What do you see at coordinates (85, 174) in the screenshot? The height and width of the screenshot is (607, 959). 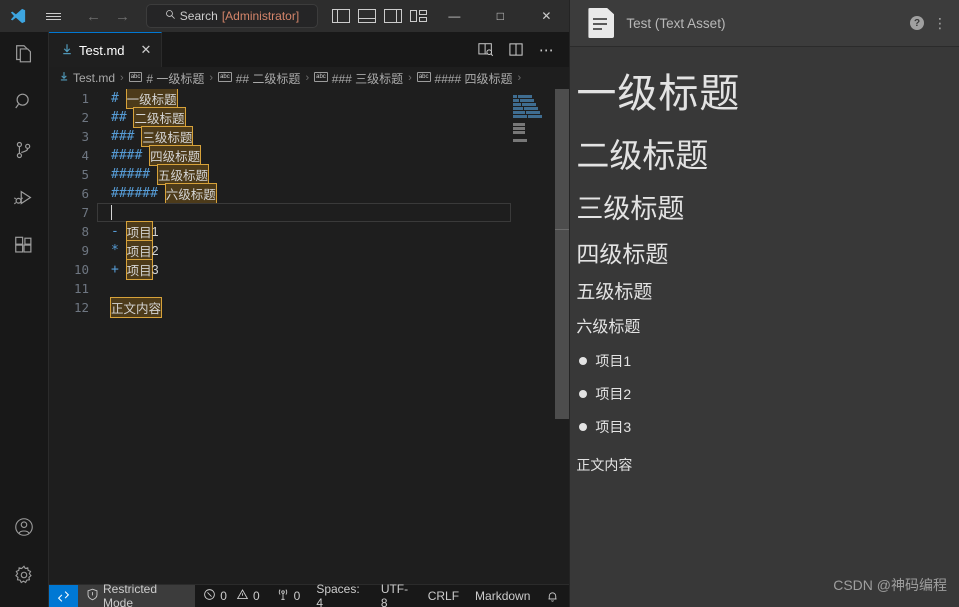 I see `line-number: 5` at bounding box center [85, 174].